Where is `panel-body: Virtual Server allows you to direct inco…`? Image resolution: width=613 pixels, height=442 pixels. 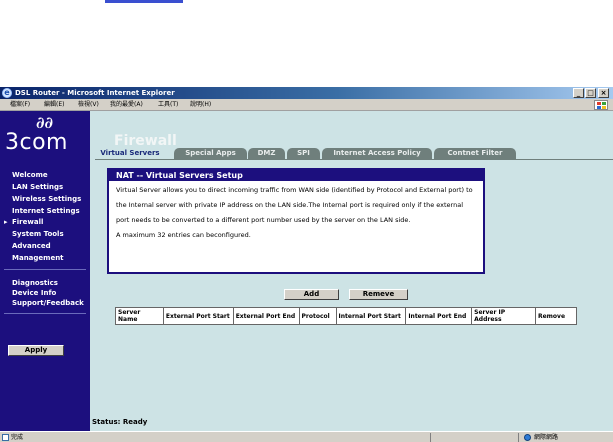
panel-body: Virtual Server allows you to direct inco… is located at coordinates (297, 213).